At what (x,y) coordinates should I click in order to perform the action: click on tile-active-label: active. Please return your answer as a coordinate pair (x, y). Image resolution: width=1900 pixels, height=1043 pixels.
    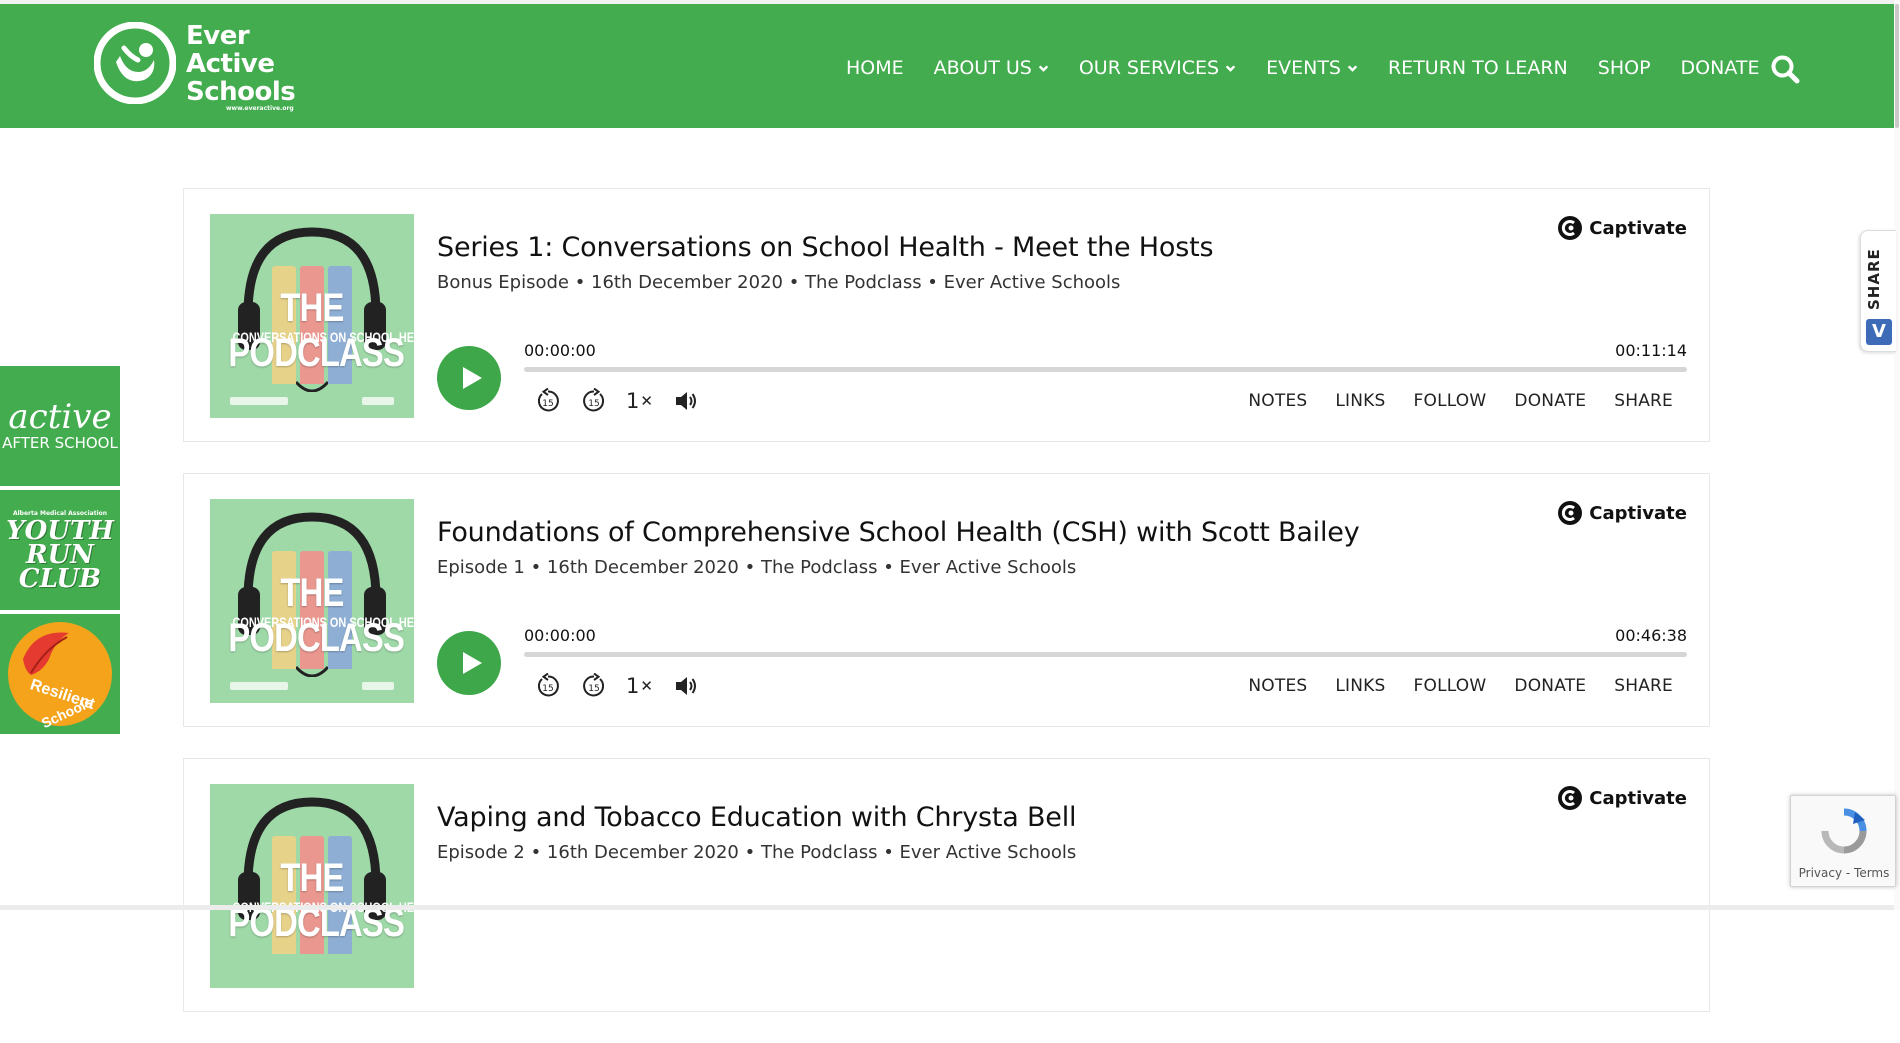
    Looking at the image, I should click on (60, 417).